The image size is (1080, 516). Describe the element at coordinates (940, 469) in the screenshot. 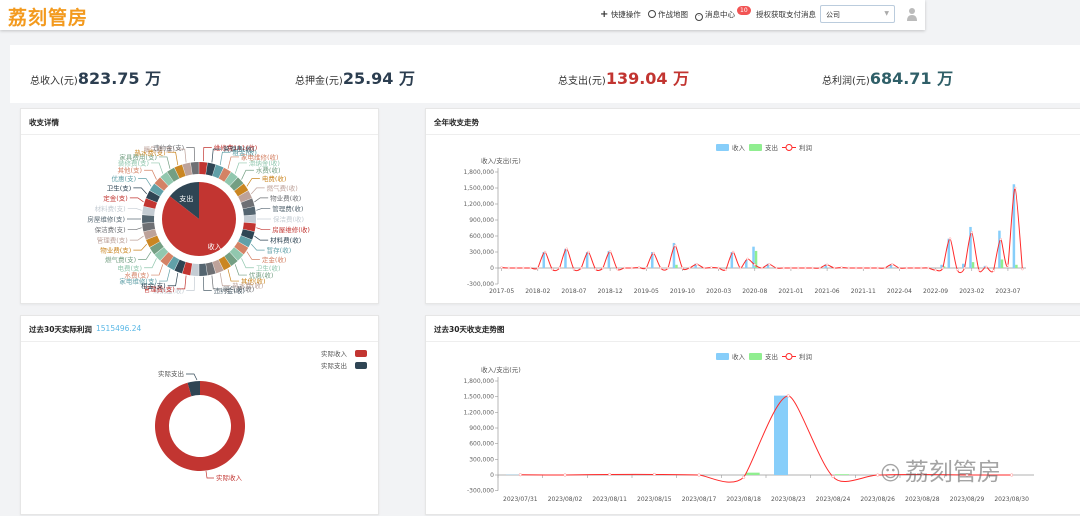

I see `watermark: ☺荔刻管房` at that location.